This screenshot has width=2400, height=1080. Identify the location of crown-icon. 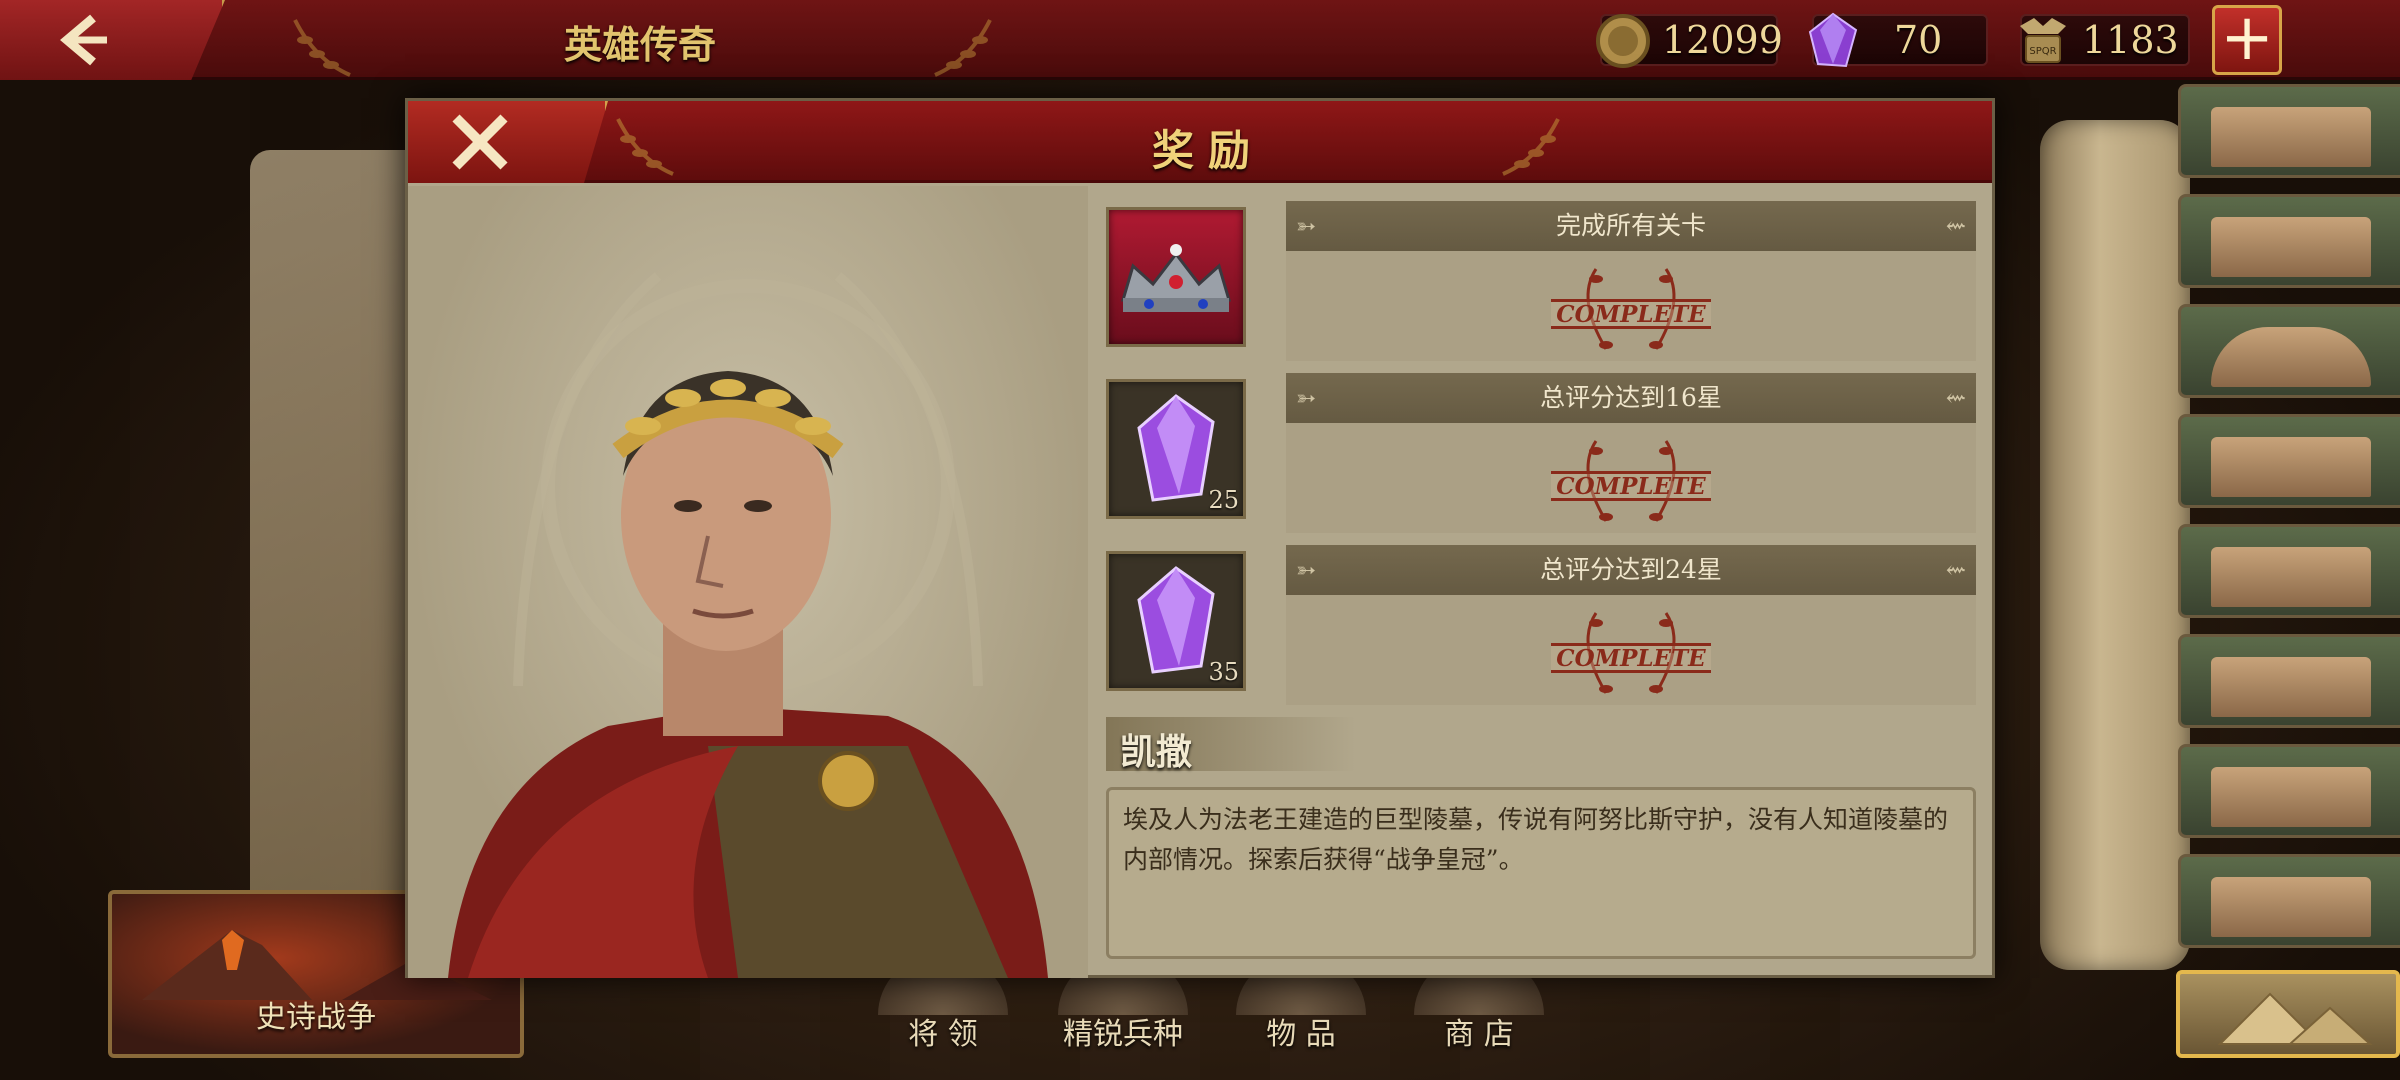
(1176, 278).